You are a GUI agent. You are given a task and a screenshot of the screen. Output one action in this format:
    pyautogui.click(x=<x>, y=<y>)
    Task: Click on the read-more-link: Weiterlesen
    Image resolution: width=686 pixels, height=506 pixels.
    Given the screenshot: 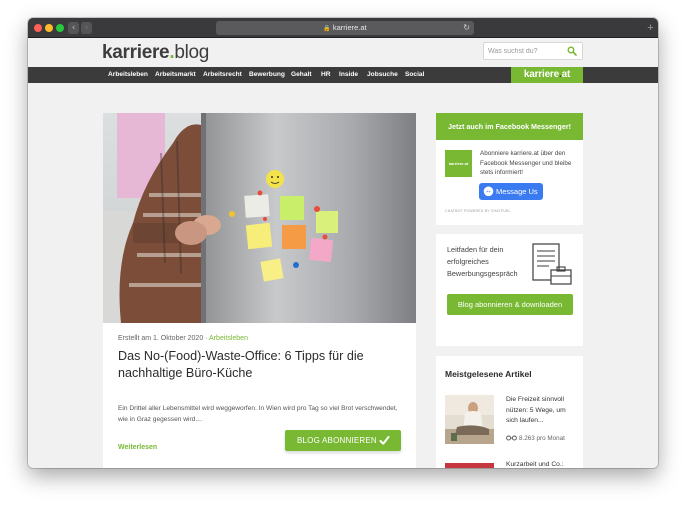 What is the action you would take?
    pyautogui.click(x=137, y=447)
    